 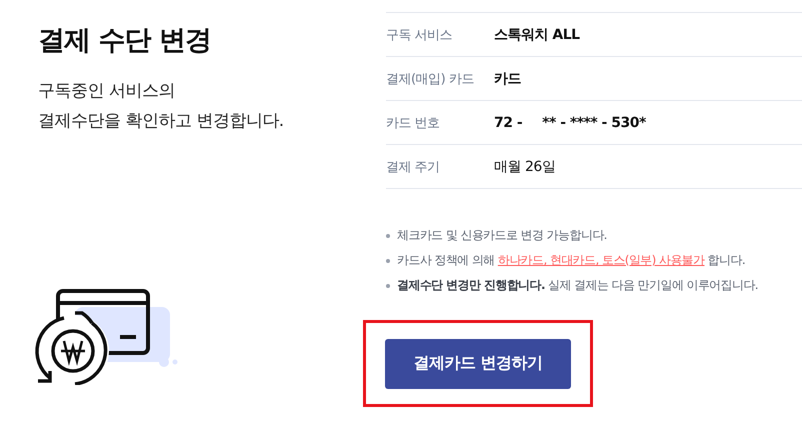 I want to click on description-text: 결제수단을 확인하고 변경합니다., so click(x=161, y=121).